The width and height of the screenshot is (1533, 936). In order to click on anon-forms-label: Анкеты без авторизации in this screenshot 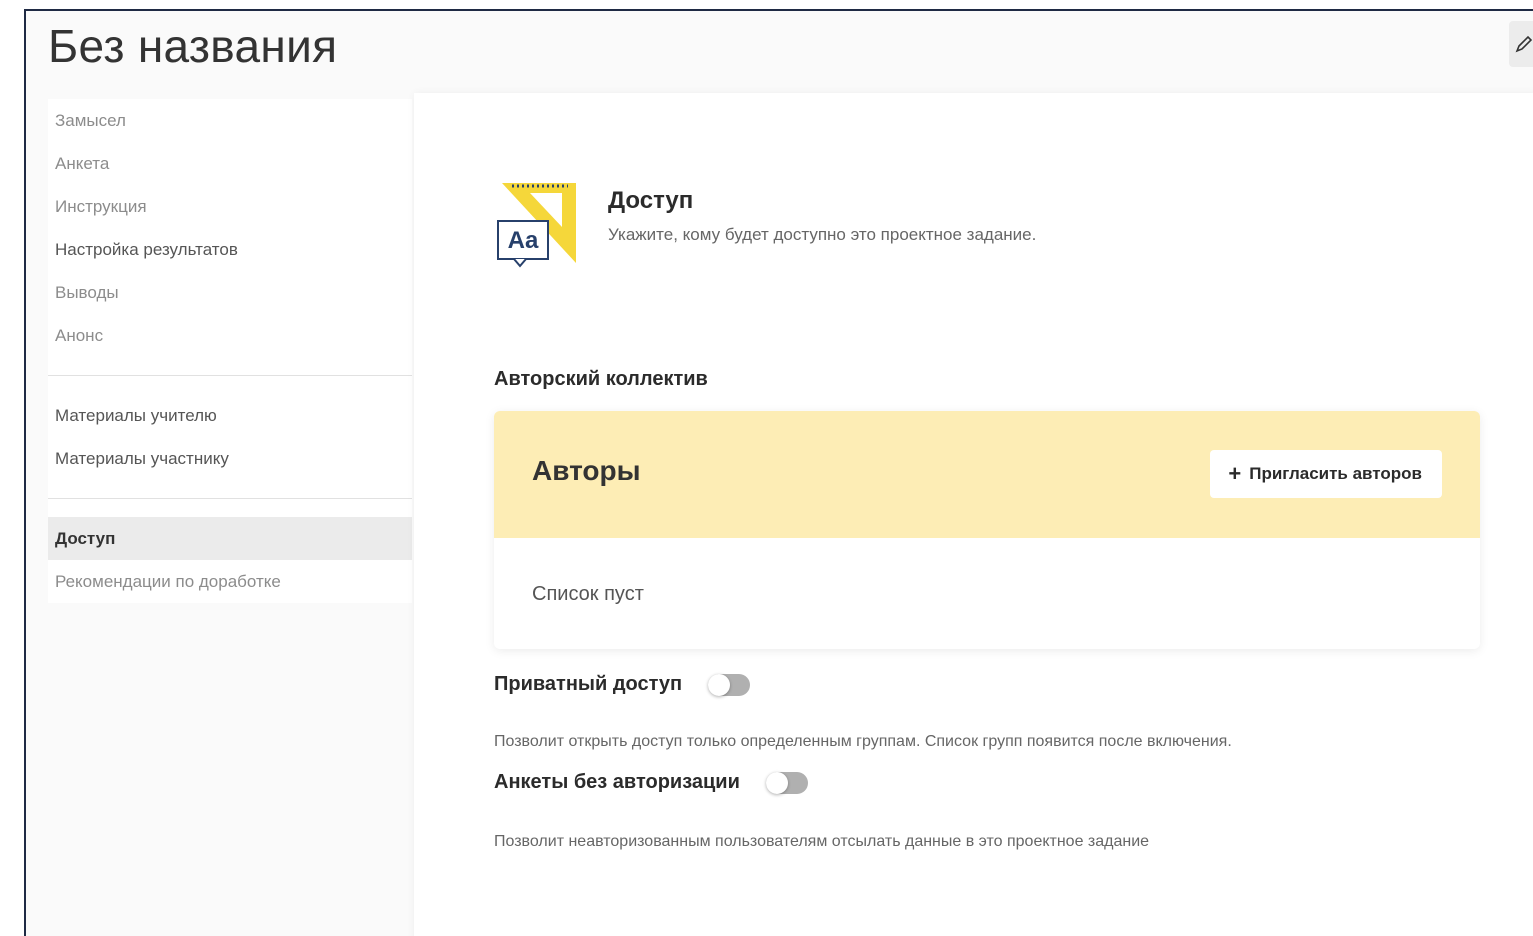, I will do `click(617, 782)`.